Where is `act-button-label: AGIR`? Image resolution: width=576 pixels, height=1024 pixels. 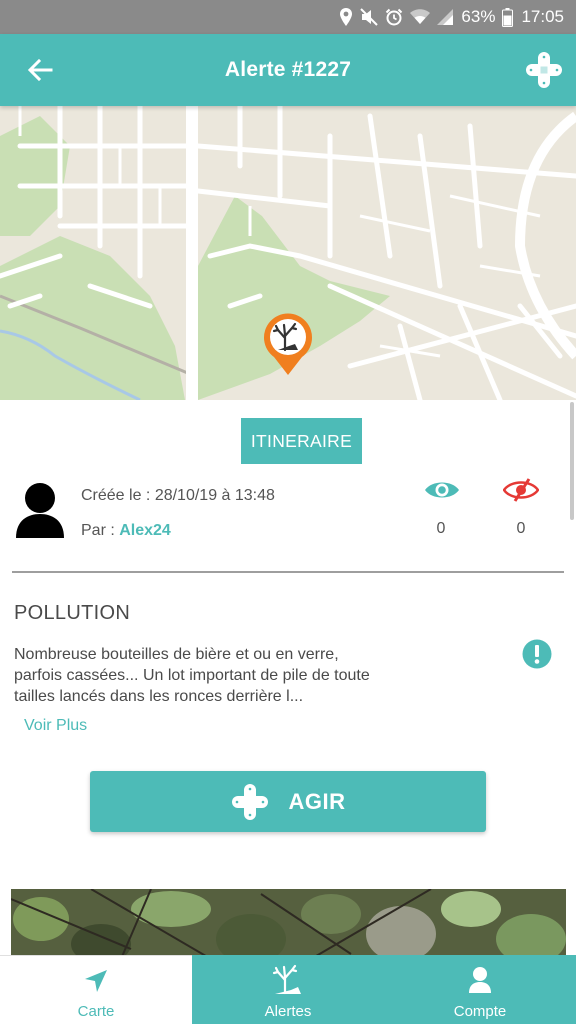
act-button-label: AGIR is located at coordinates (317, 801).